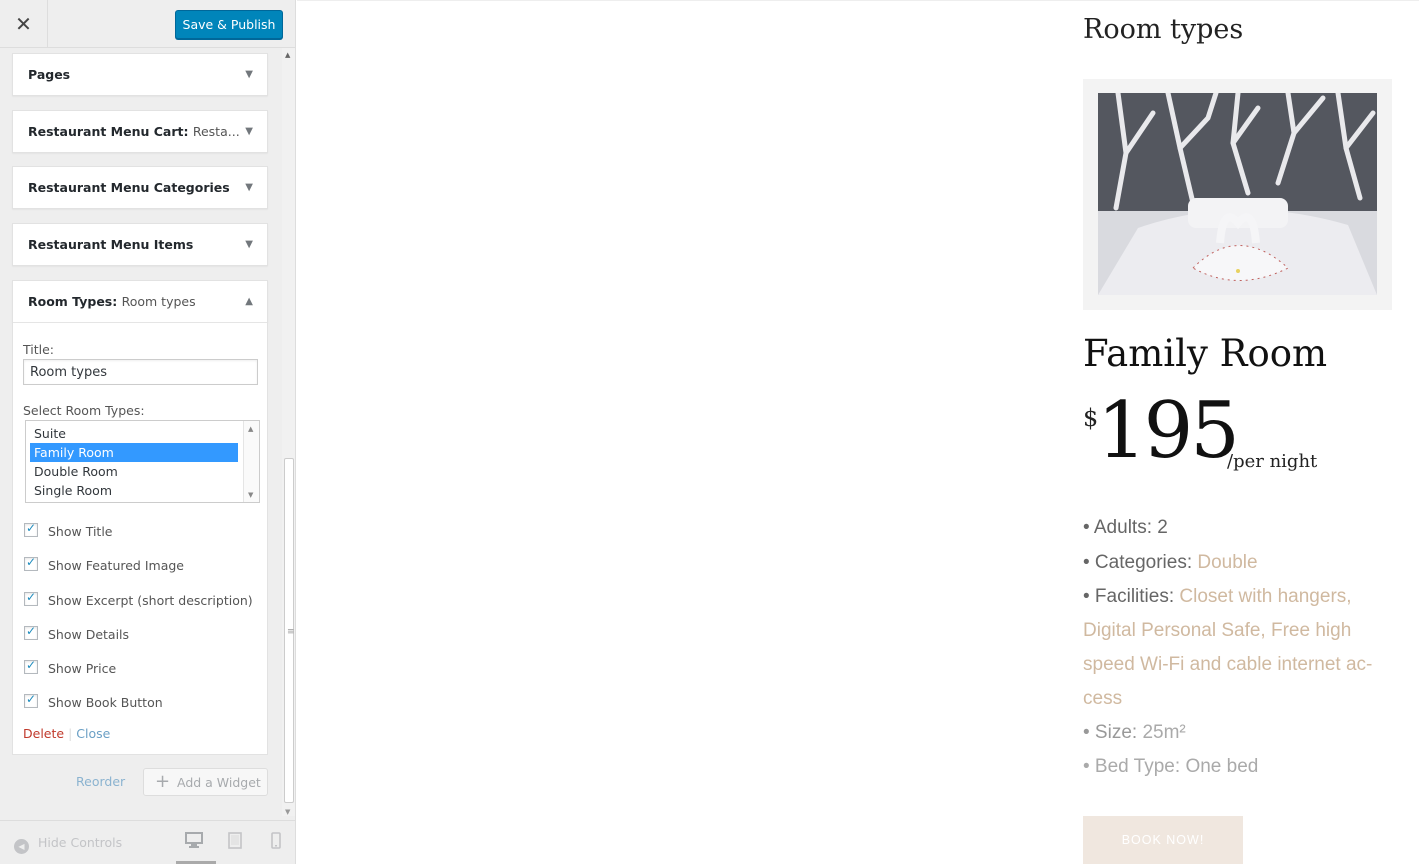  I want to click on detail-categories: • Categories: Double, so click(1238, 563).